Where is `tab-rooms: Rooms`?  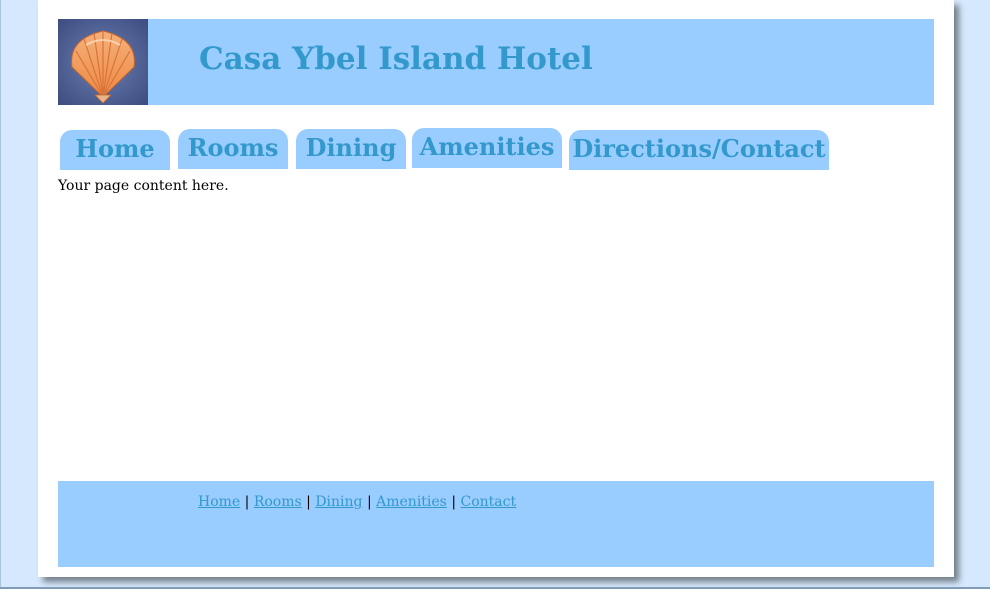
tab-rooms: Rooms is located at coordinates (233, 149).